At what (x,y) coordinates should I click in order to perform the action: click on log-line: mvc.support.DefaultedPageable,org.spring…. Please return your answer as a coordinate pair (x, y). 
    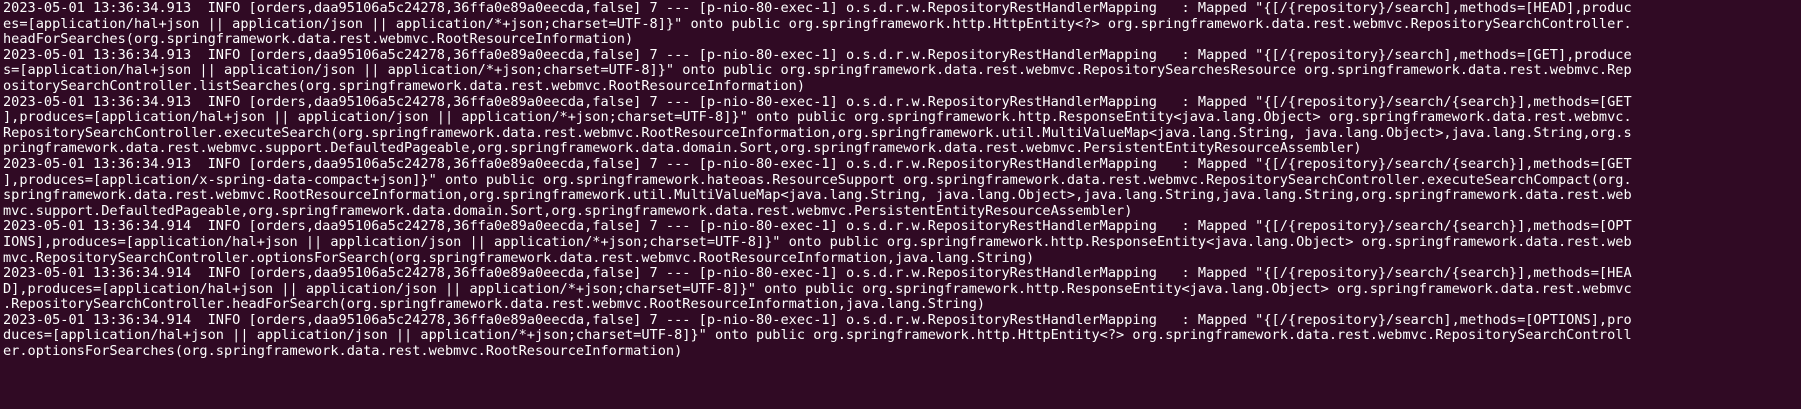
    Looking at the image, I should click on (568, 211).